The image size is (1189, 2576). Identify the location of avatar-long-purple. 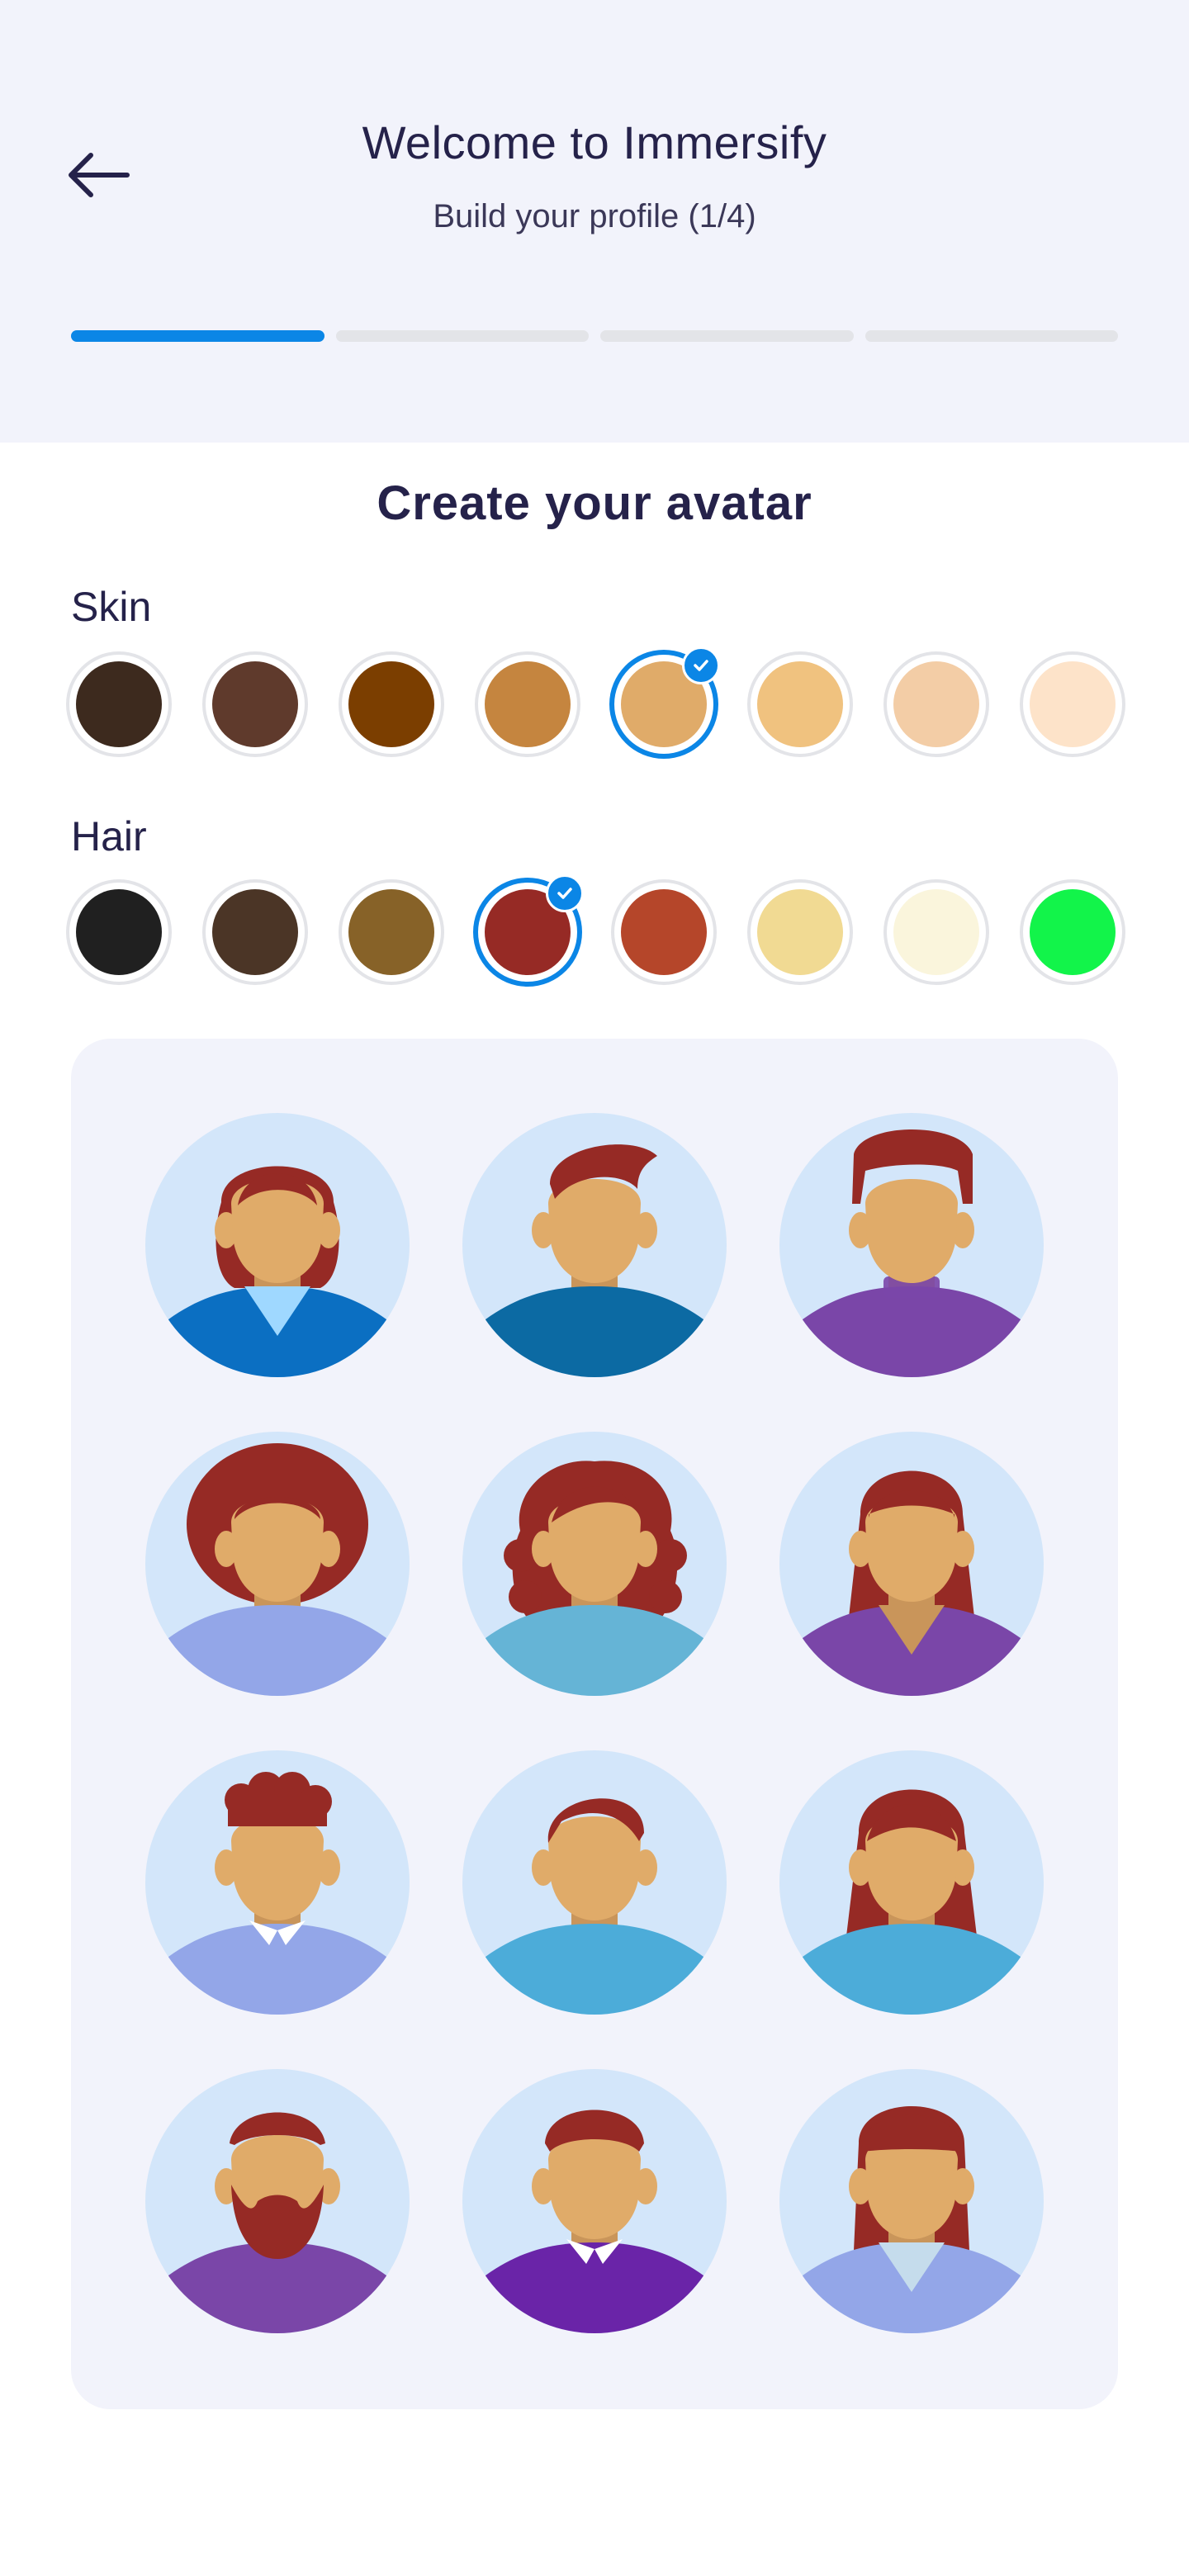
(911, 1564).